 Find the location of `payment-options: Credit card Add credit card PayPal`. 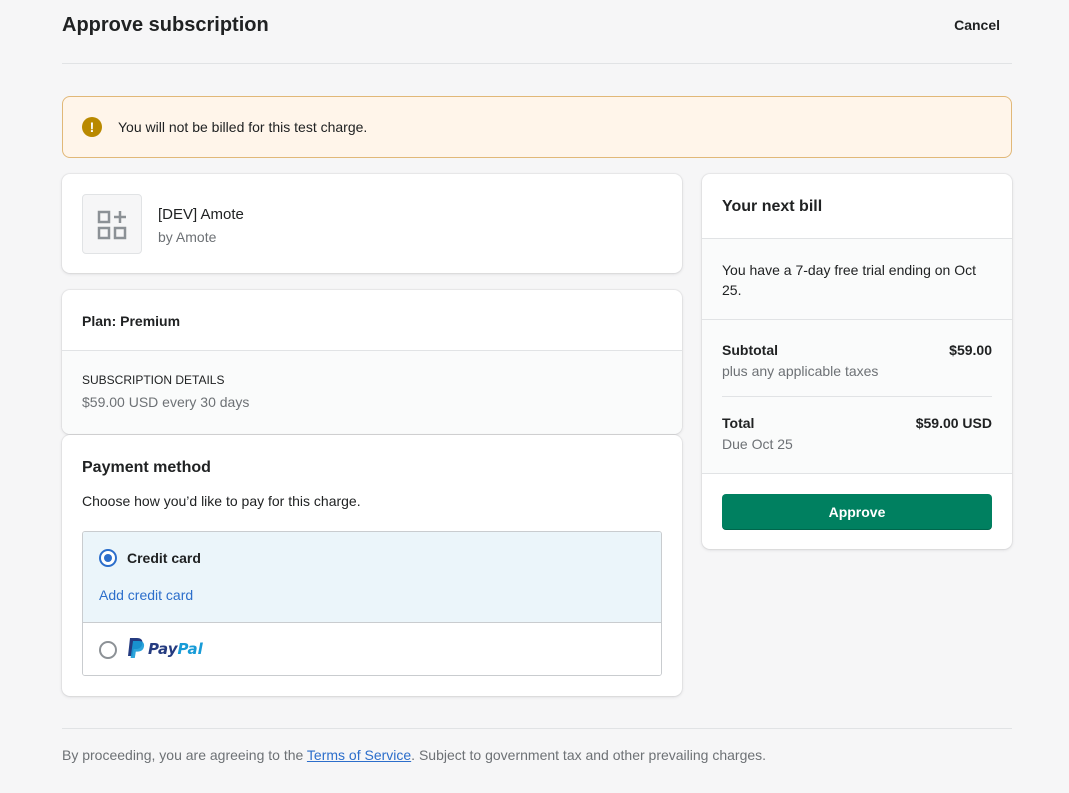

payment-options: Credit card Add credit card PayPal is located at coordinates (372, 603).